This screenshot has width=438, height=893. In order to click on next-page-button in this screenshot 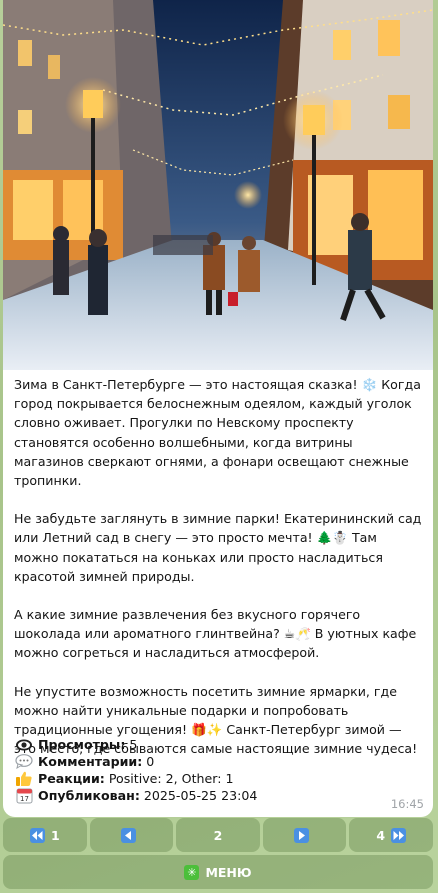, I will do `click(304, 835)`.